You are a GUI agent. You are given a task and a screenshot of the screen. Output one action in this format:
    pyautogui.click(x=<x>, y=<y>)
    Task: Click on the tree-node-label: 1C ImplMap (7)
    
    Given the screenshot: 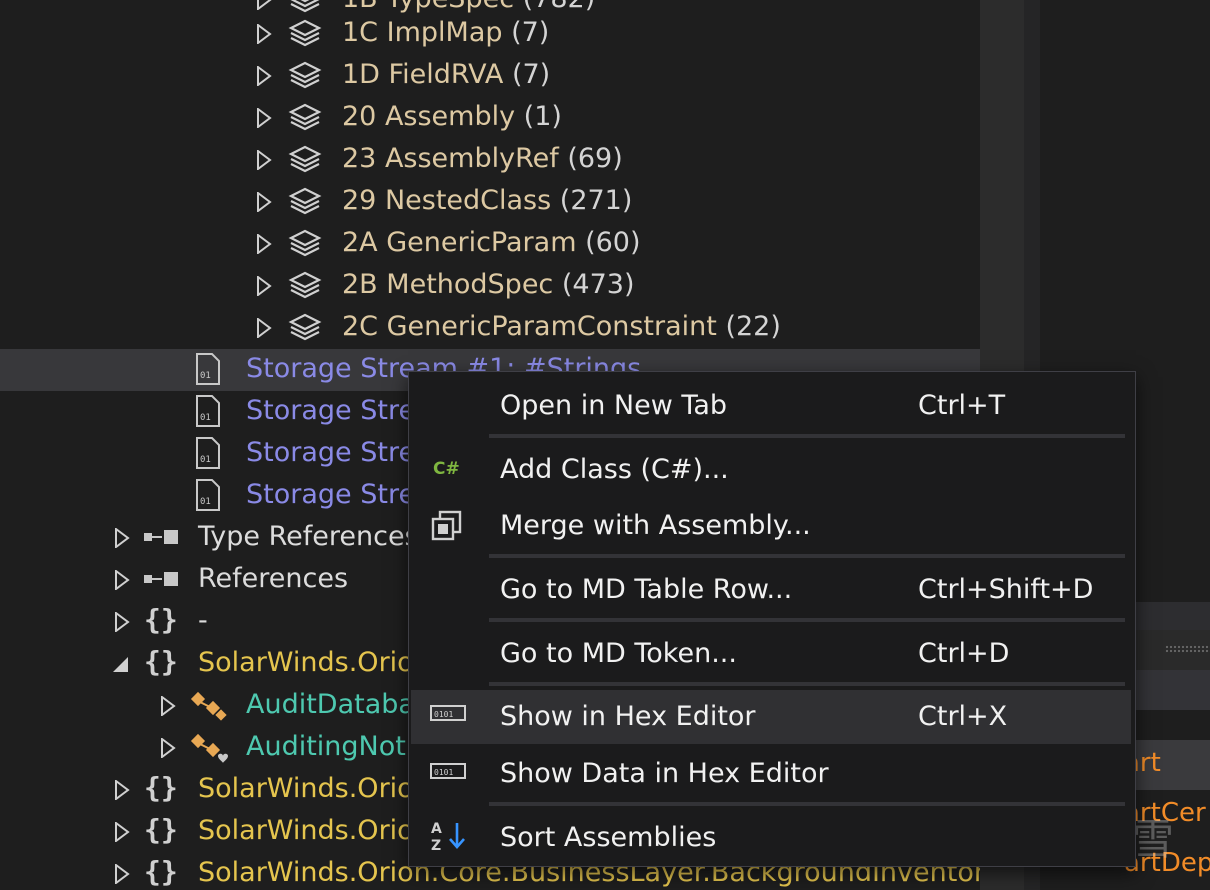 What is the action you would take?
    pyautogui.click(x=445, y=33)
    